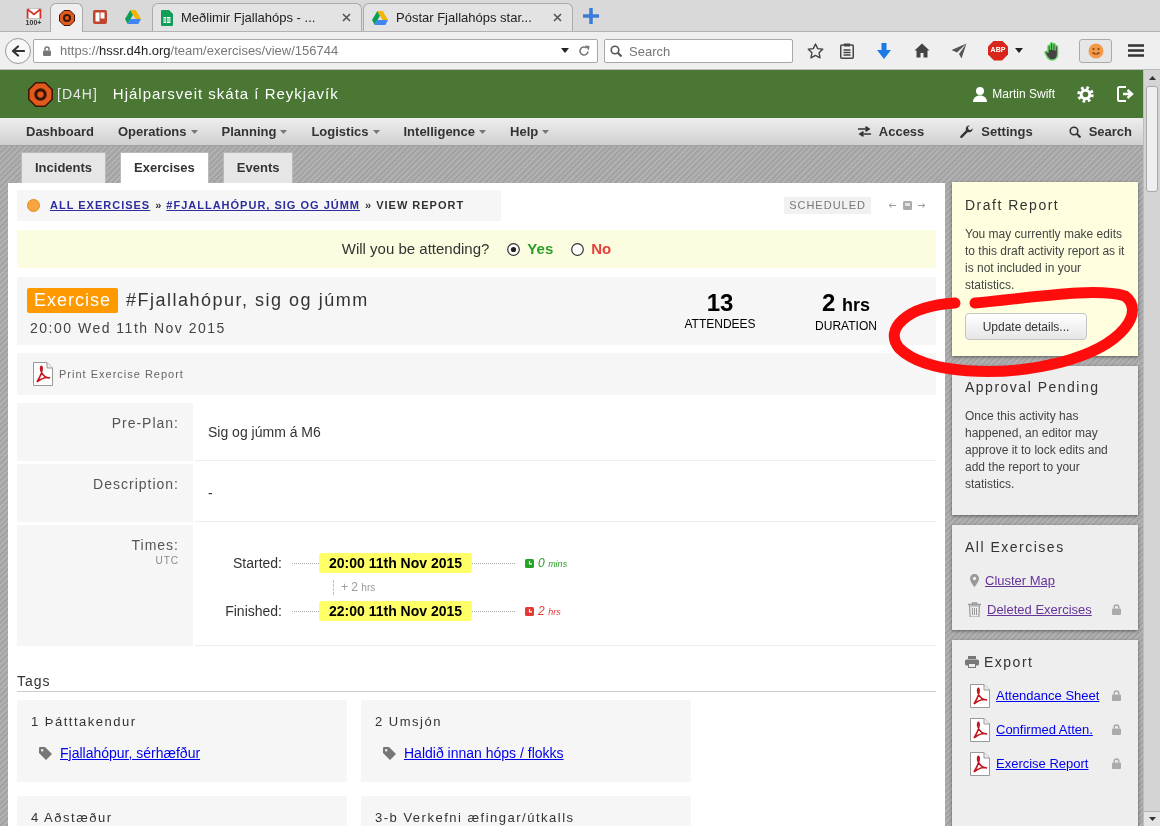 This screenshot has width=1160, height=826. What do you see at coordinates (34, 681) in the screenshot?
I see `section-heading: Tags` at bounding box center [34, 681].